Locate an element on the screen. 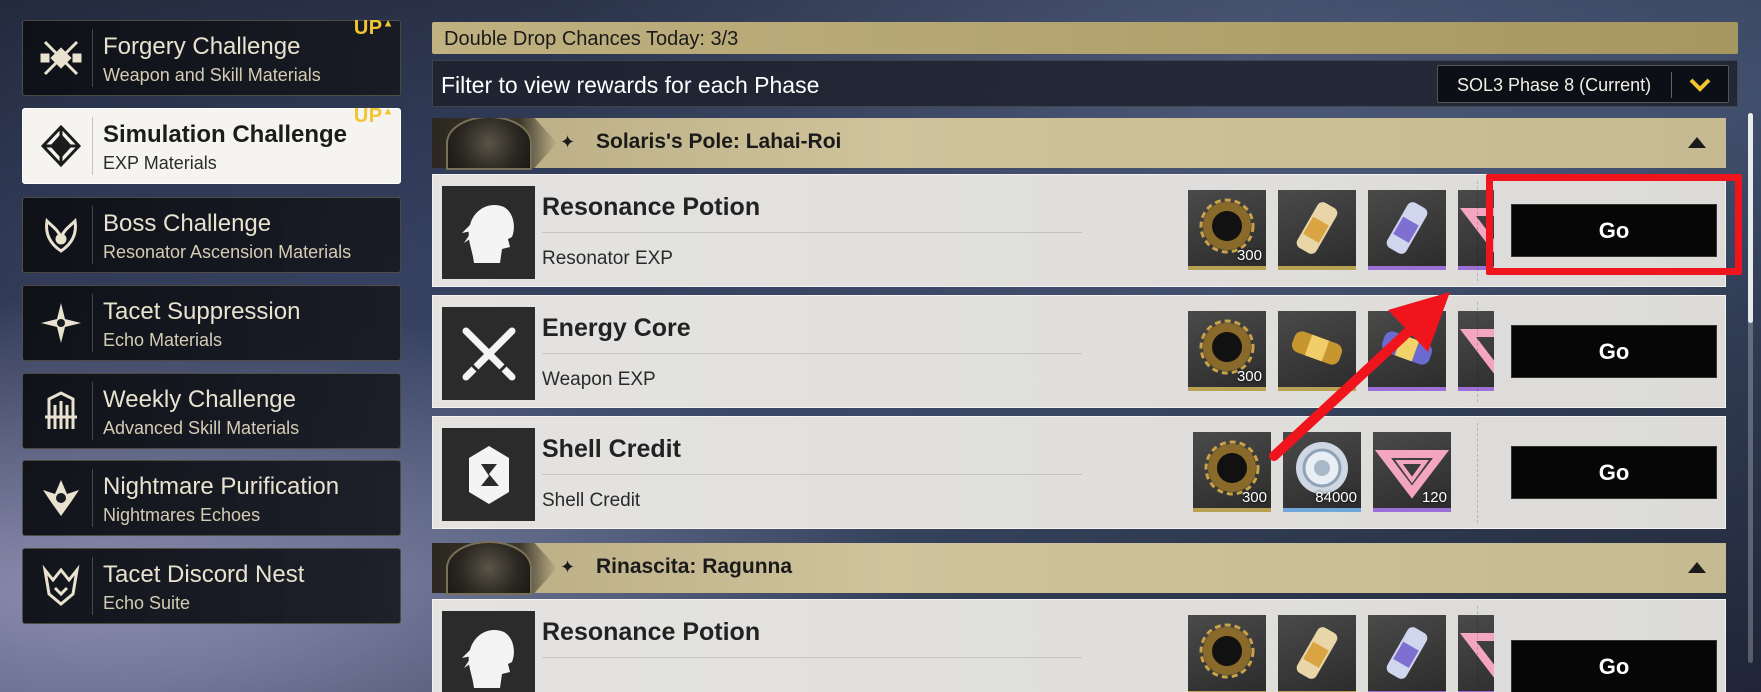 This screenshot has height=692, width=1761. section-header-lahai-roi: ✦ Solaris's Pole: Lahai-Roi is located at coordinates (1079, 144).